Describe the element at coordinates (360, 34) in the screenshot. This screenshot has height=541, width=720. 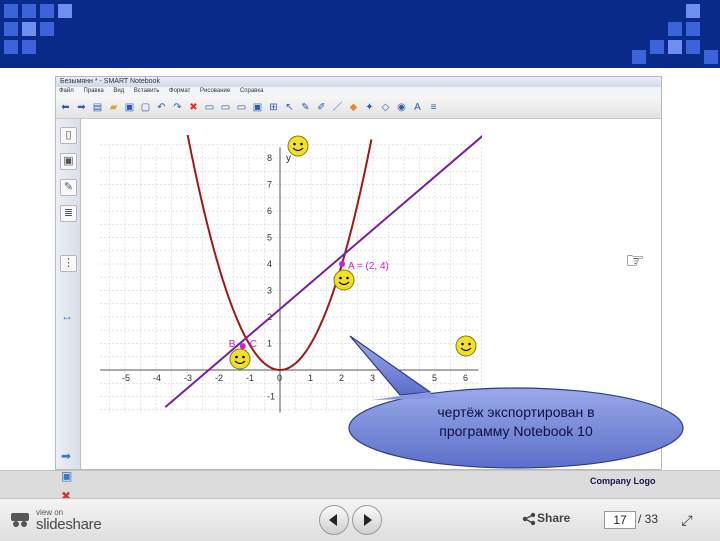
I see `slide-header-banner` at that location.